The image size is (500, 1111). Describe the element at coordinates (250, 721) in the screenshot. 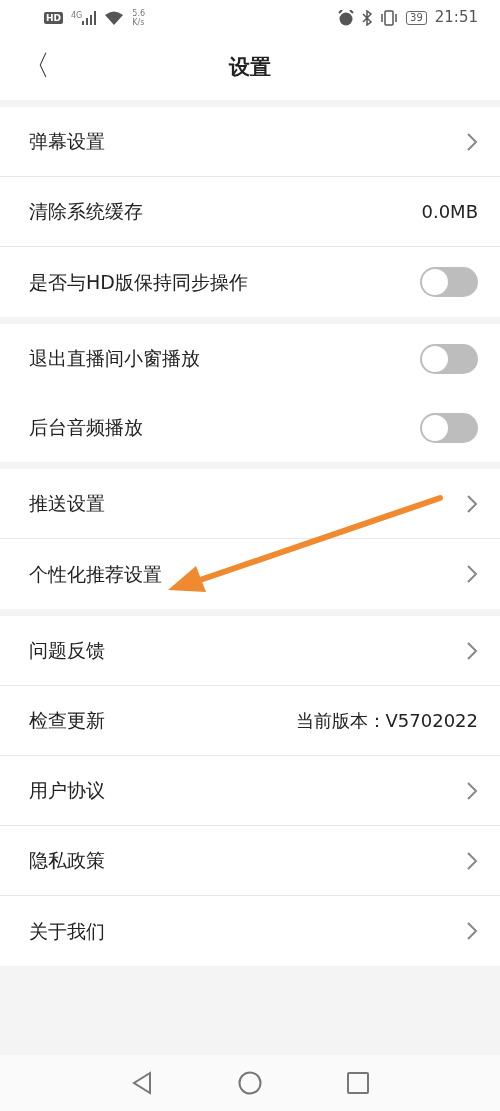

I see `settings-row: 检查更新 当前版本：V5702022` at that location.